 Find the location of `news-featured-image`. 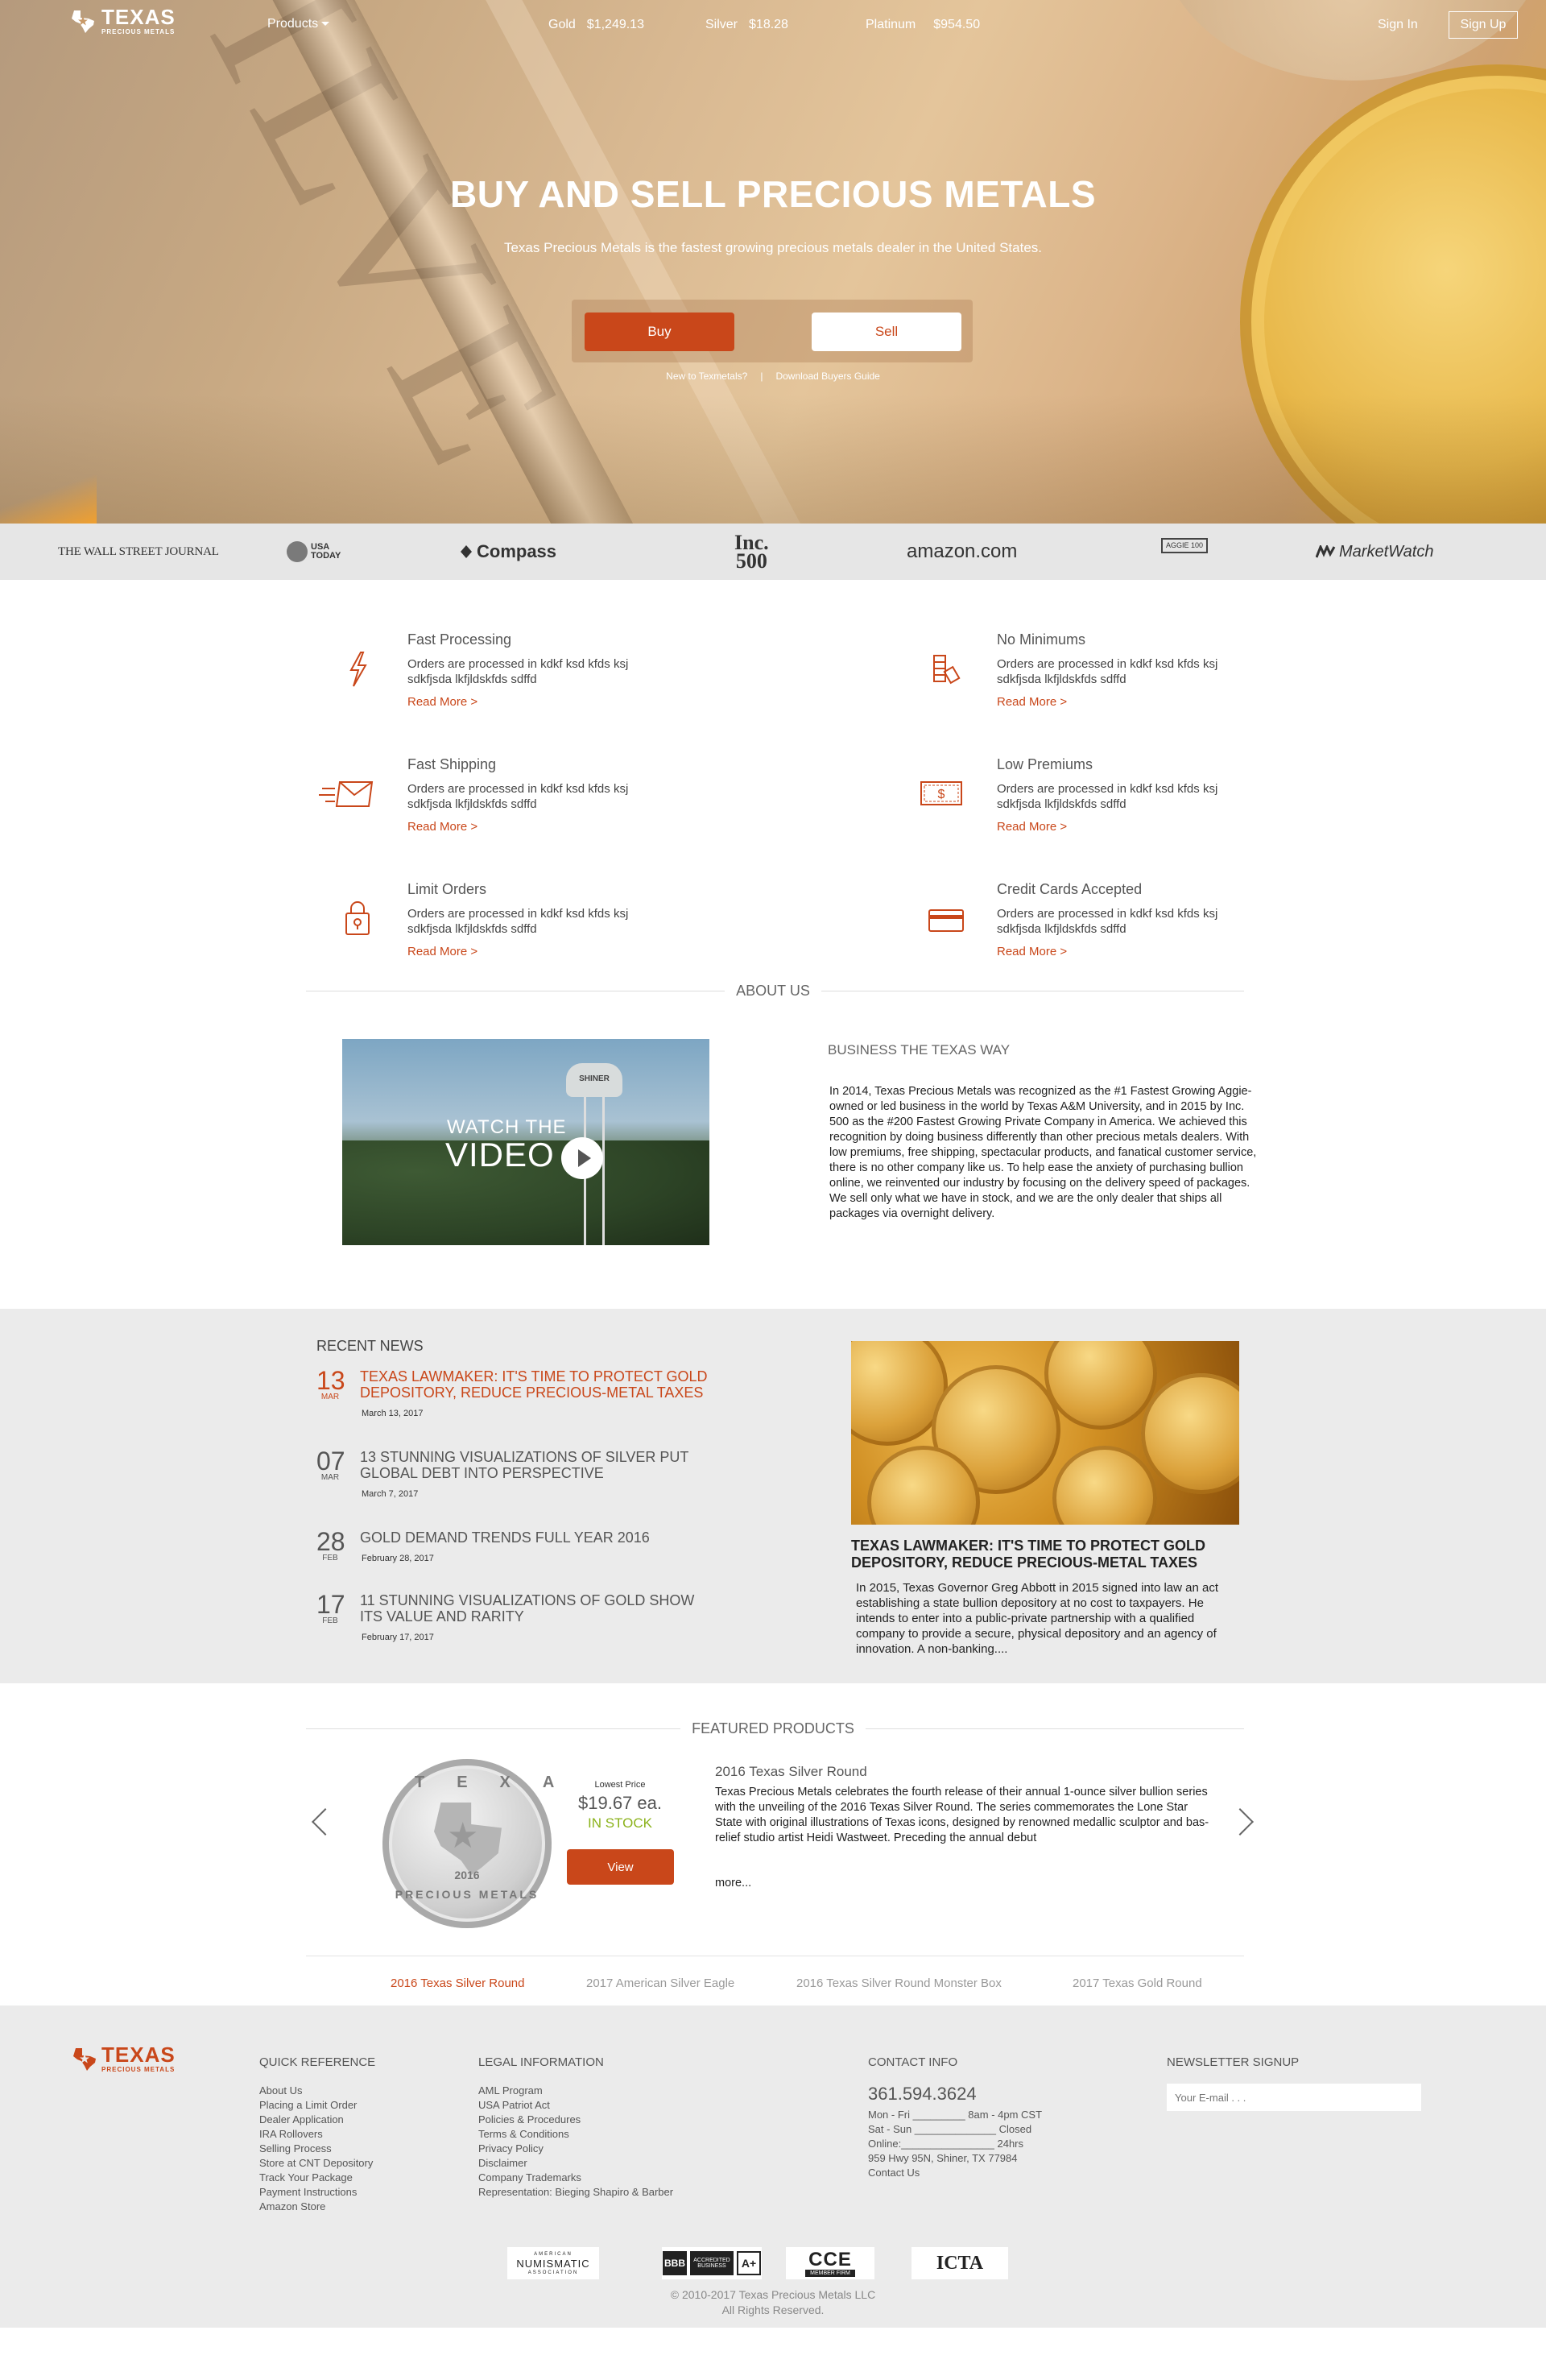

news-featured-image is located at coordinates (1045, 1433).